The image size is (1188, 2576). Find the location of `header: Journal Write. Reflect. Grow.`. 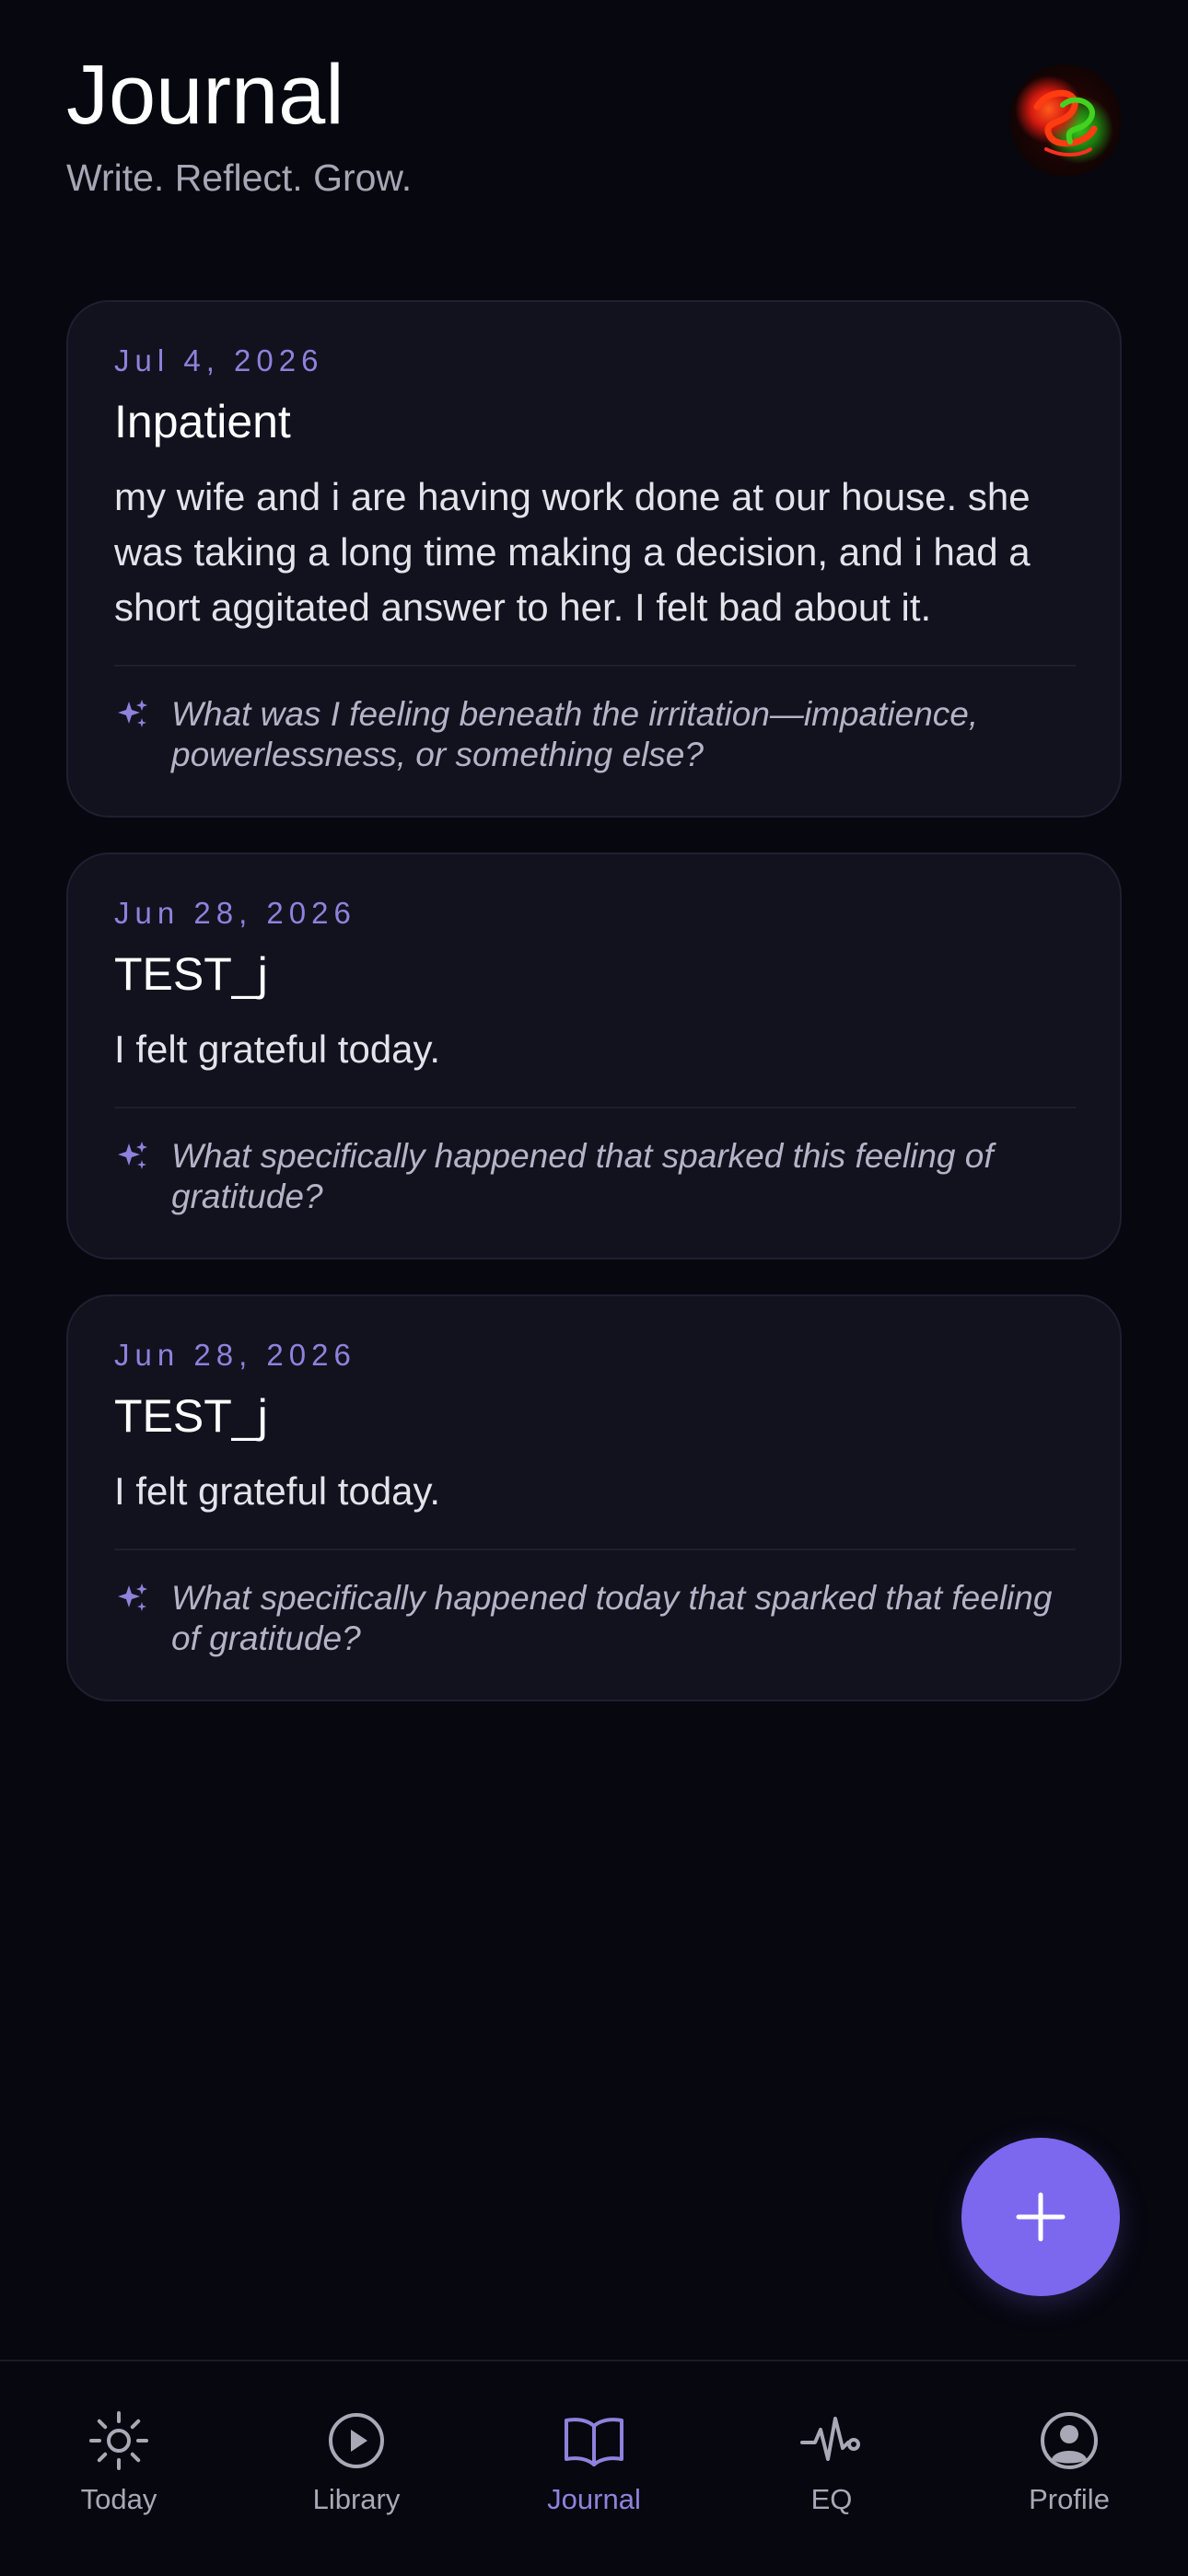

header: Journal Write. Reflect. Grow. is located at coordinates (594, 136).